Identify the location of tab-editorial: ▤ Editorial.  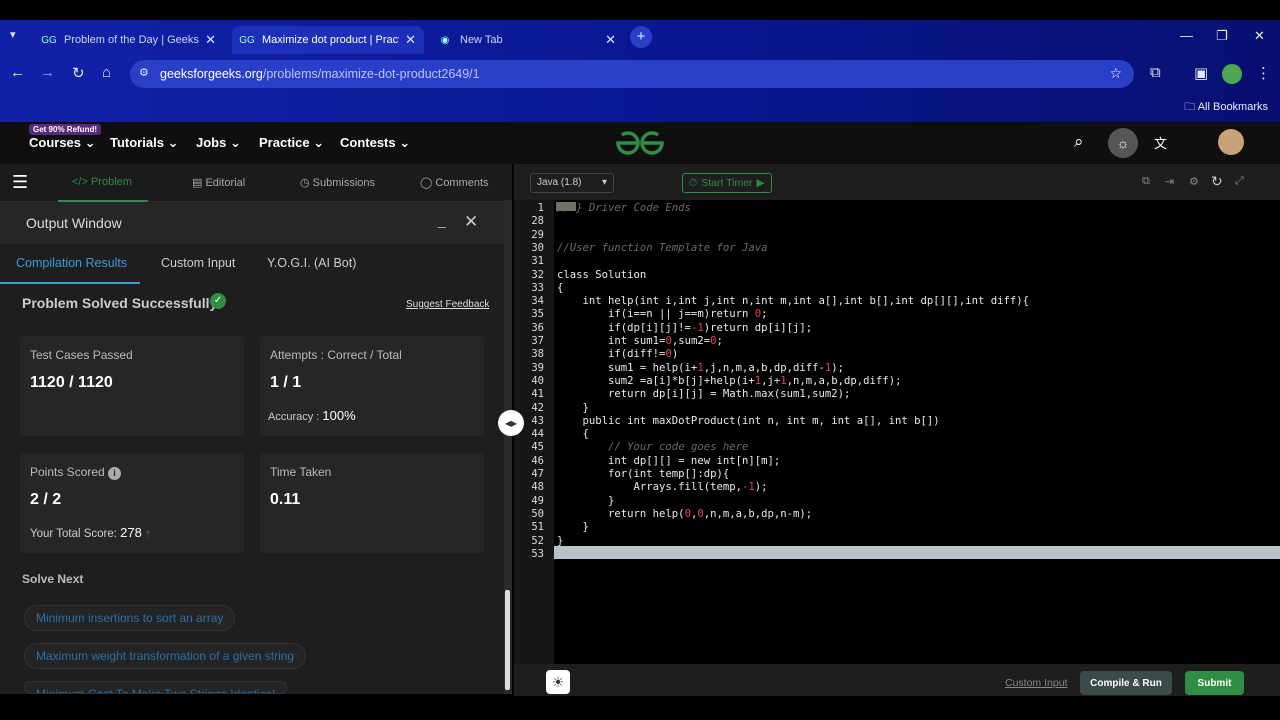
(218, 182).